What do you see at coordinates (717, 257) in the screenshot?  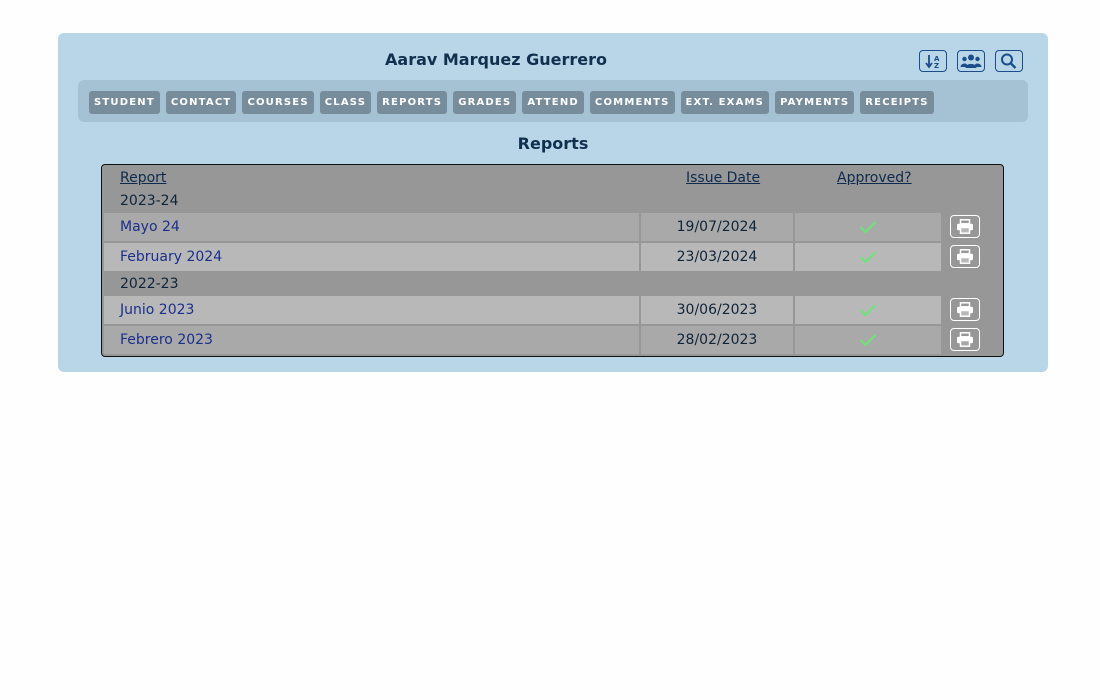 I see `issue-date: 23/03/2024` at bounding box center [717, 257].